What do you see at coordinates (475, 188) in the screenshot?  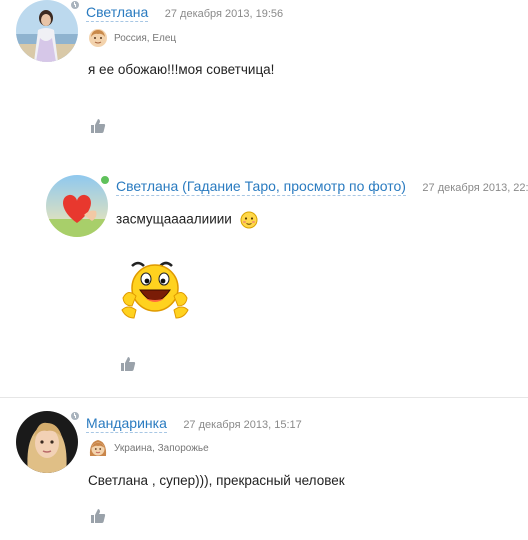 I see `comment-date: 27 декабря 2013, 22:36` at bounding box center [475, 188].